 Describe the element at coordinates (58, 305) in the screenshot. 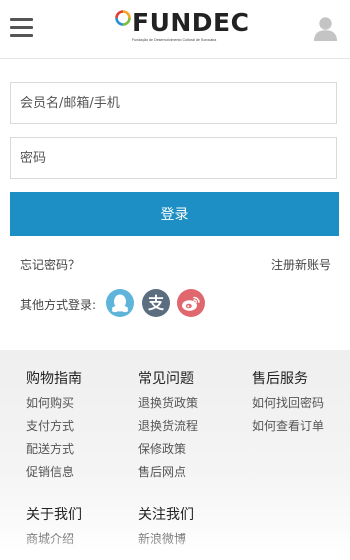

I see `other-login-label: 其他方式登录:` at that location.